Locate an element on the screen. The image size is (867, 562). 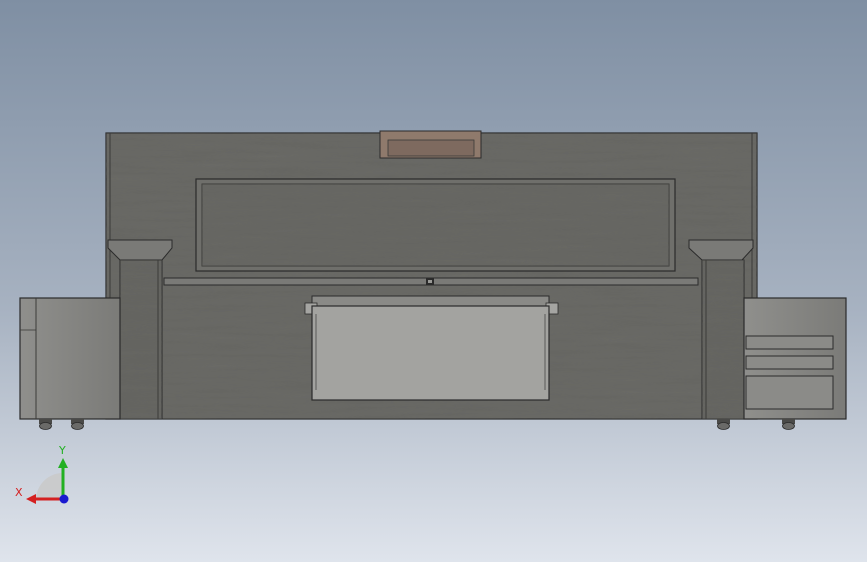
right-side-unit is located at coordinates (795, 358).